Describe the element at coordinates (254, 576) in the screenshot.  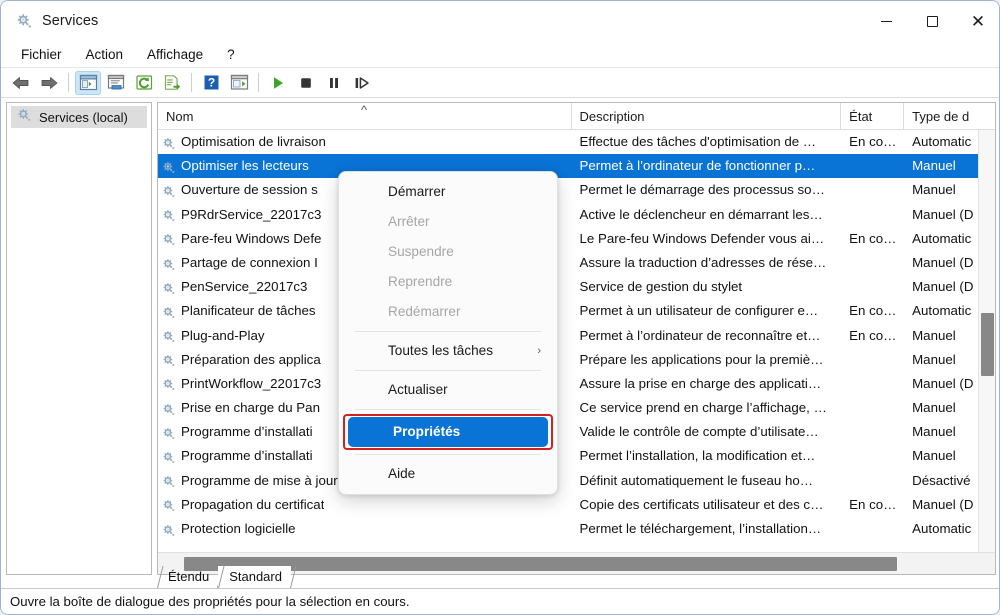
I see `tab-standard: Standard` at that location.